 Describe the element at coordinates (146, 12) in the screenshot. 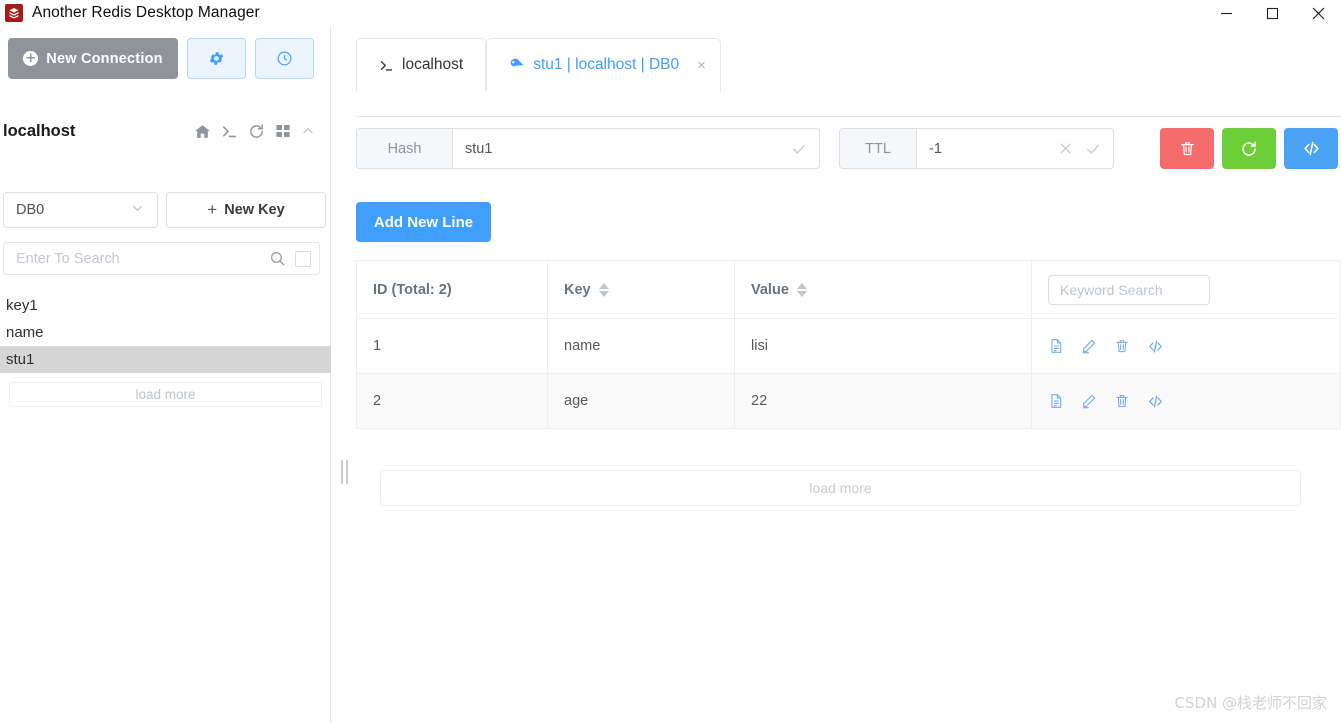

I see `app-title: Another Redis Desktop Manager` at that location.